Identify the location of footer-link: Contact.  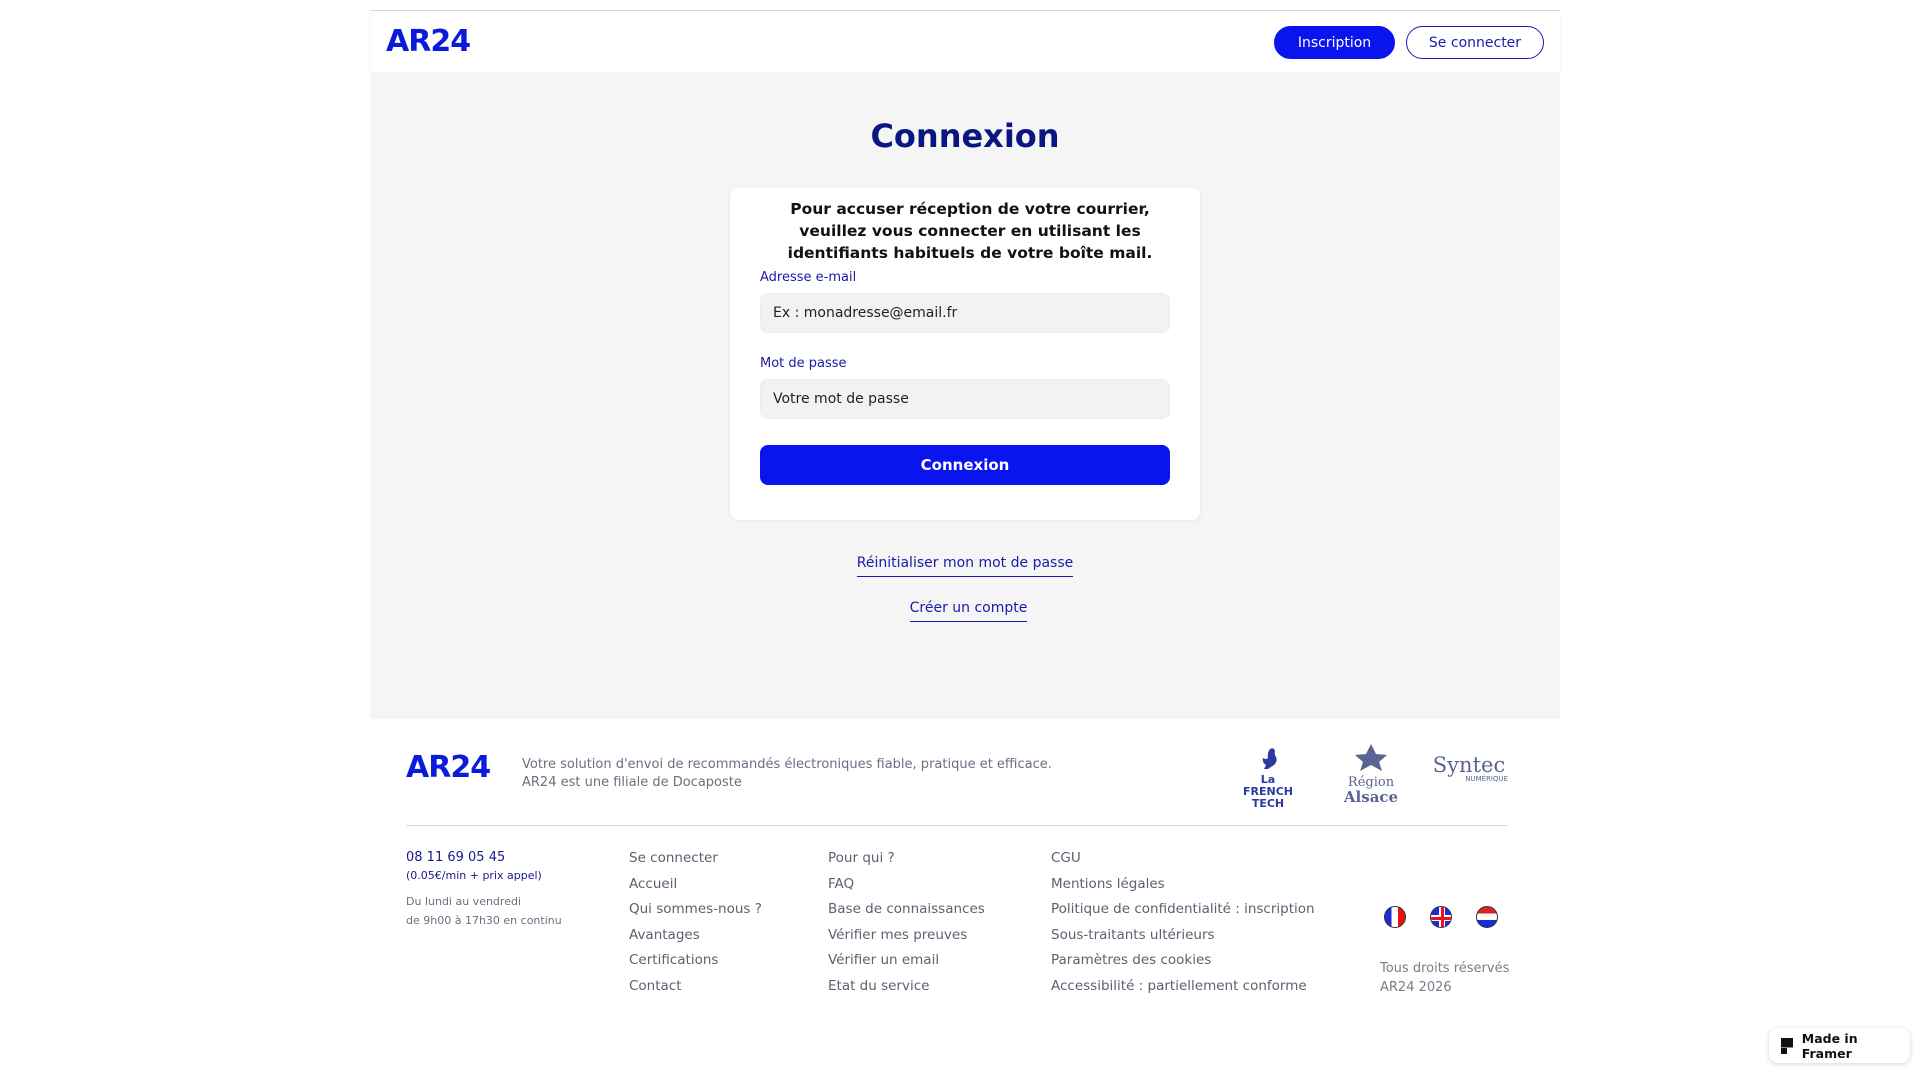
(695, 990).